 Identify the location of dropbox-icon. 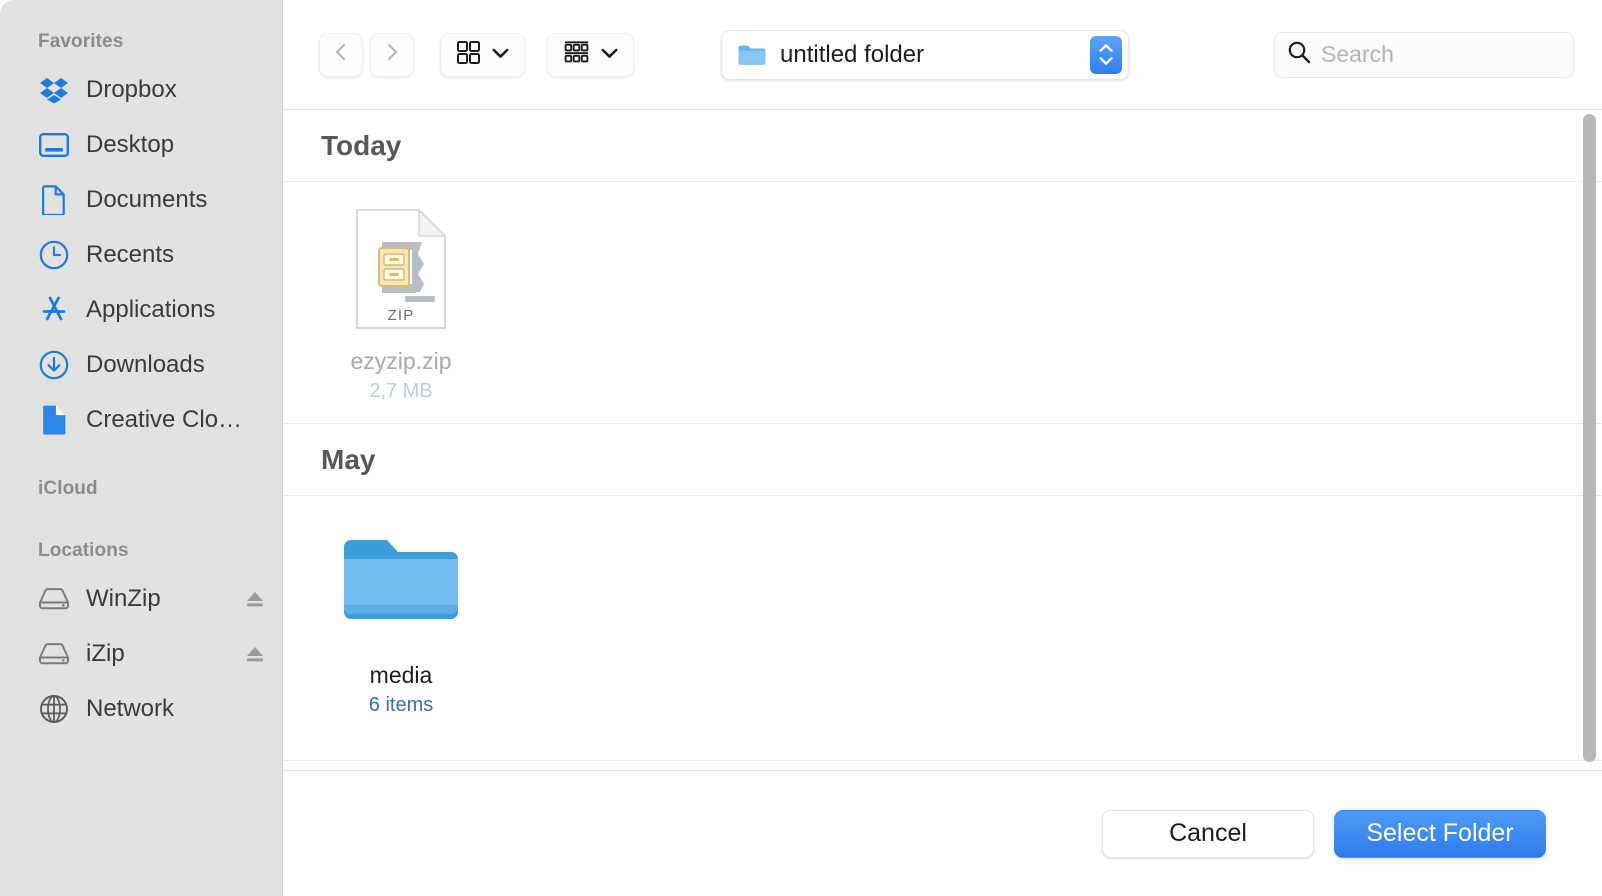
(54, 90).